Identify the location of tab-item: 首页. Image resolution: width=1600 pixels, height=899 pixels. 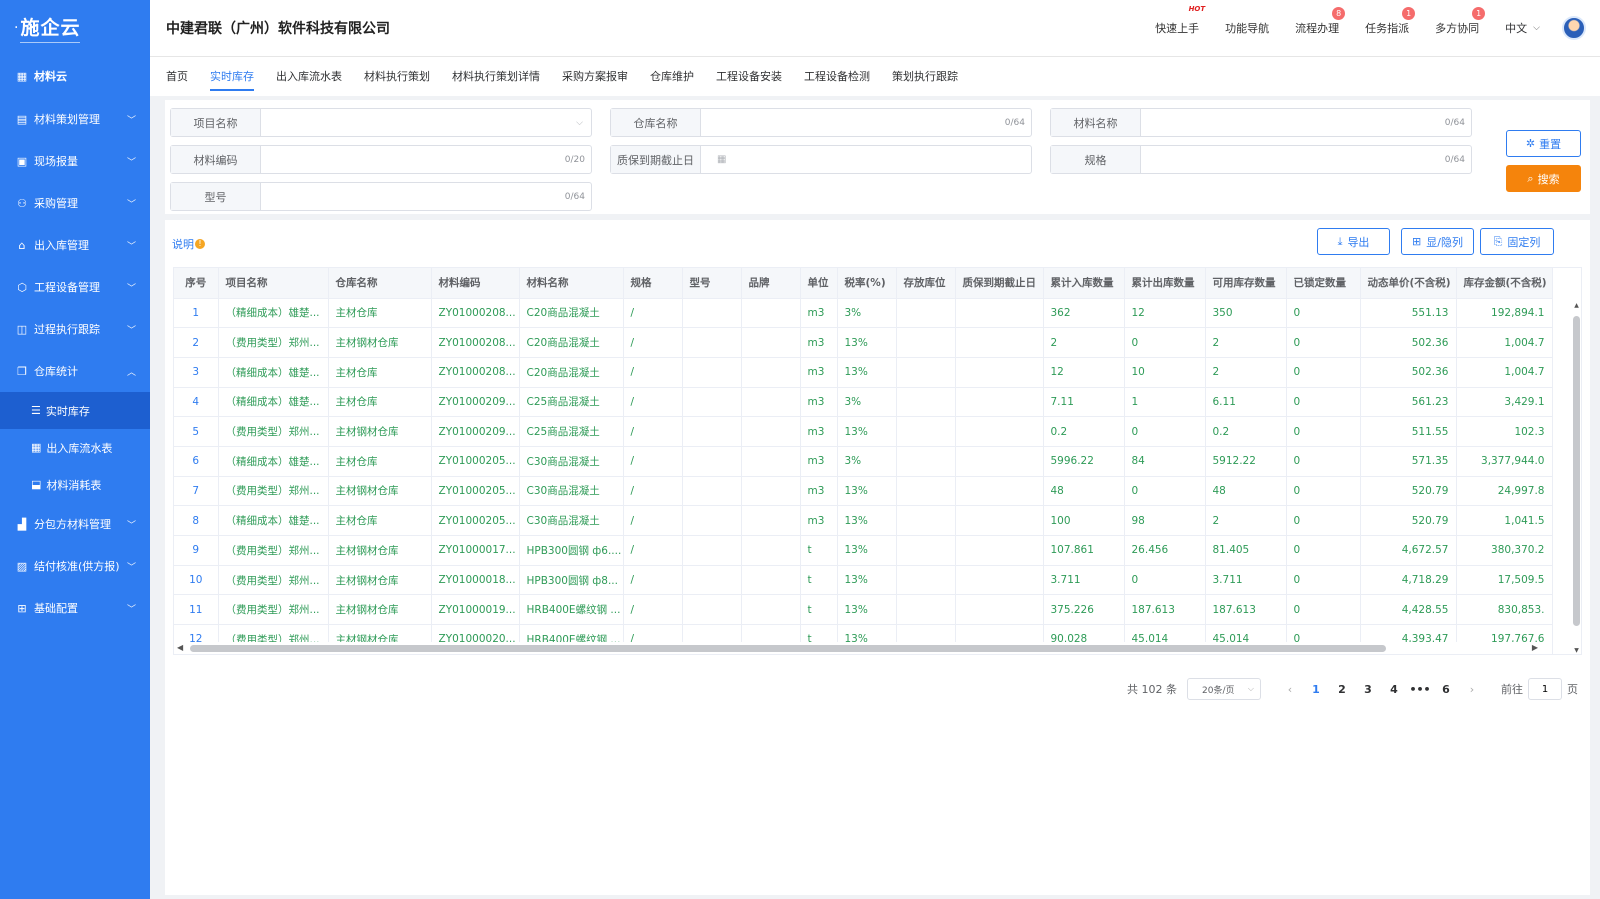
(177, 76).